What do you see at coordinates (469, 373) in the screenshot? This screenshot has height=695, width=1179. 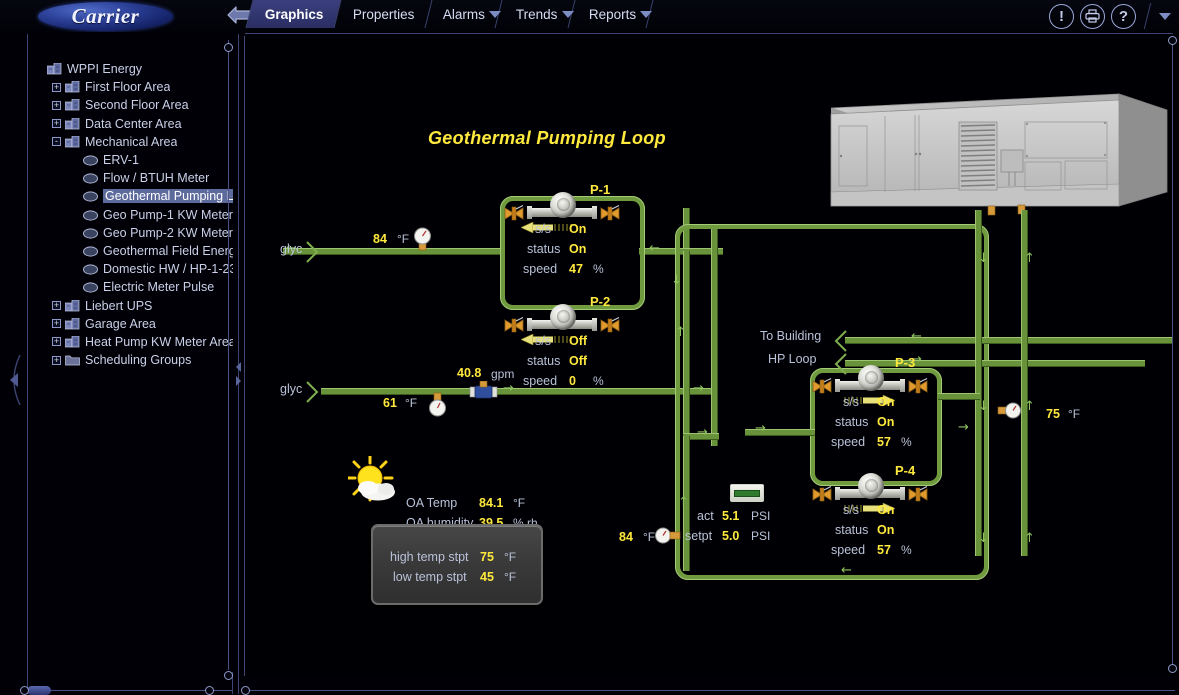 I see `flow-value: 40.8` at bounding box center [469, 373].